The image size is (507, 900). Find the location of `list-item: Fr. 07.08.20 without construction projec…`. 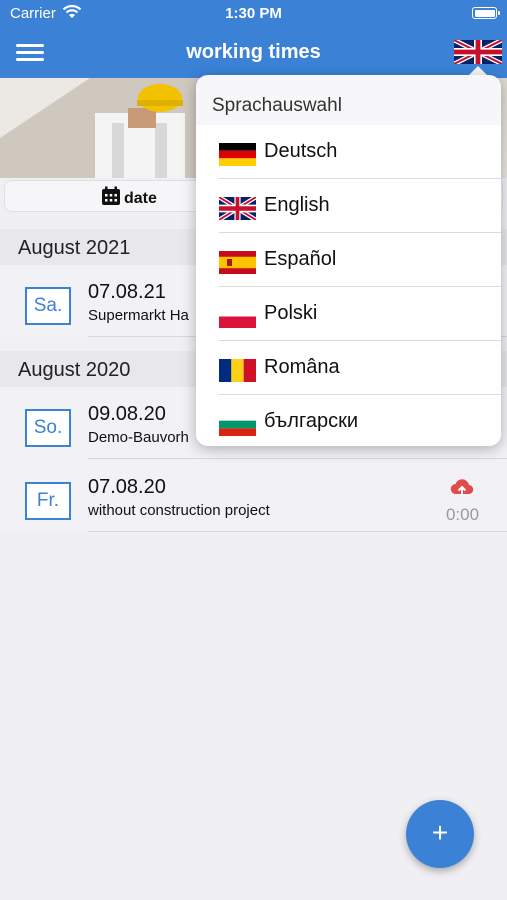

list-item: Fr. 07.08.20 without construction projec… is located at coordinates (253, 496).